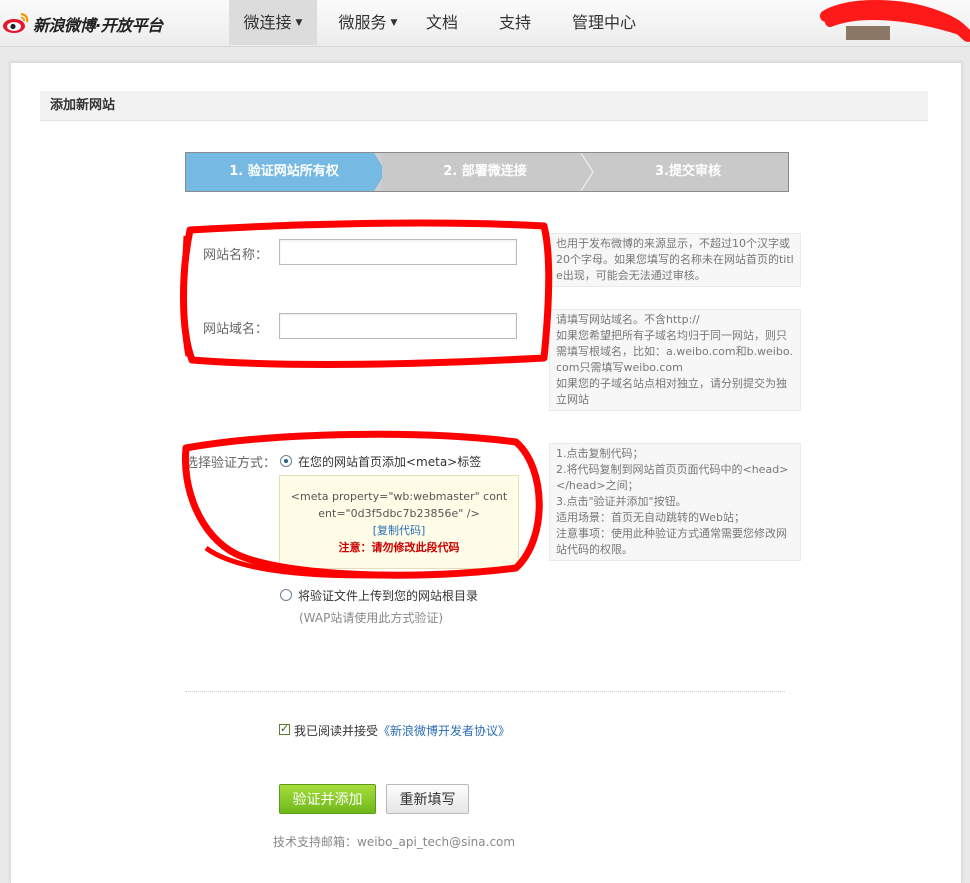  I want to click on step-3-submit-review: 3.提交审核, so click(688, 172).